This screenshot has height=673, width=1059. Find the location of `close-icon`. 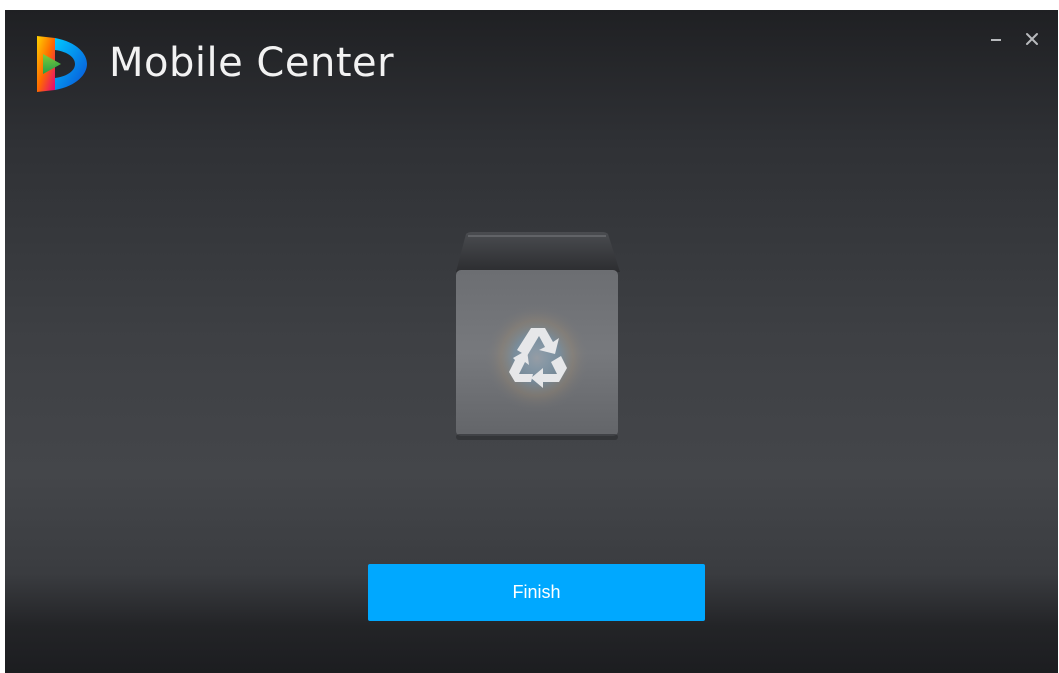

close-icon is located at coordinates (1032, 39).